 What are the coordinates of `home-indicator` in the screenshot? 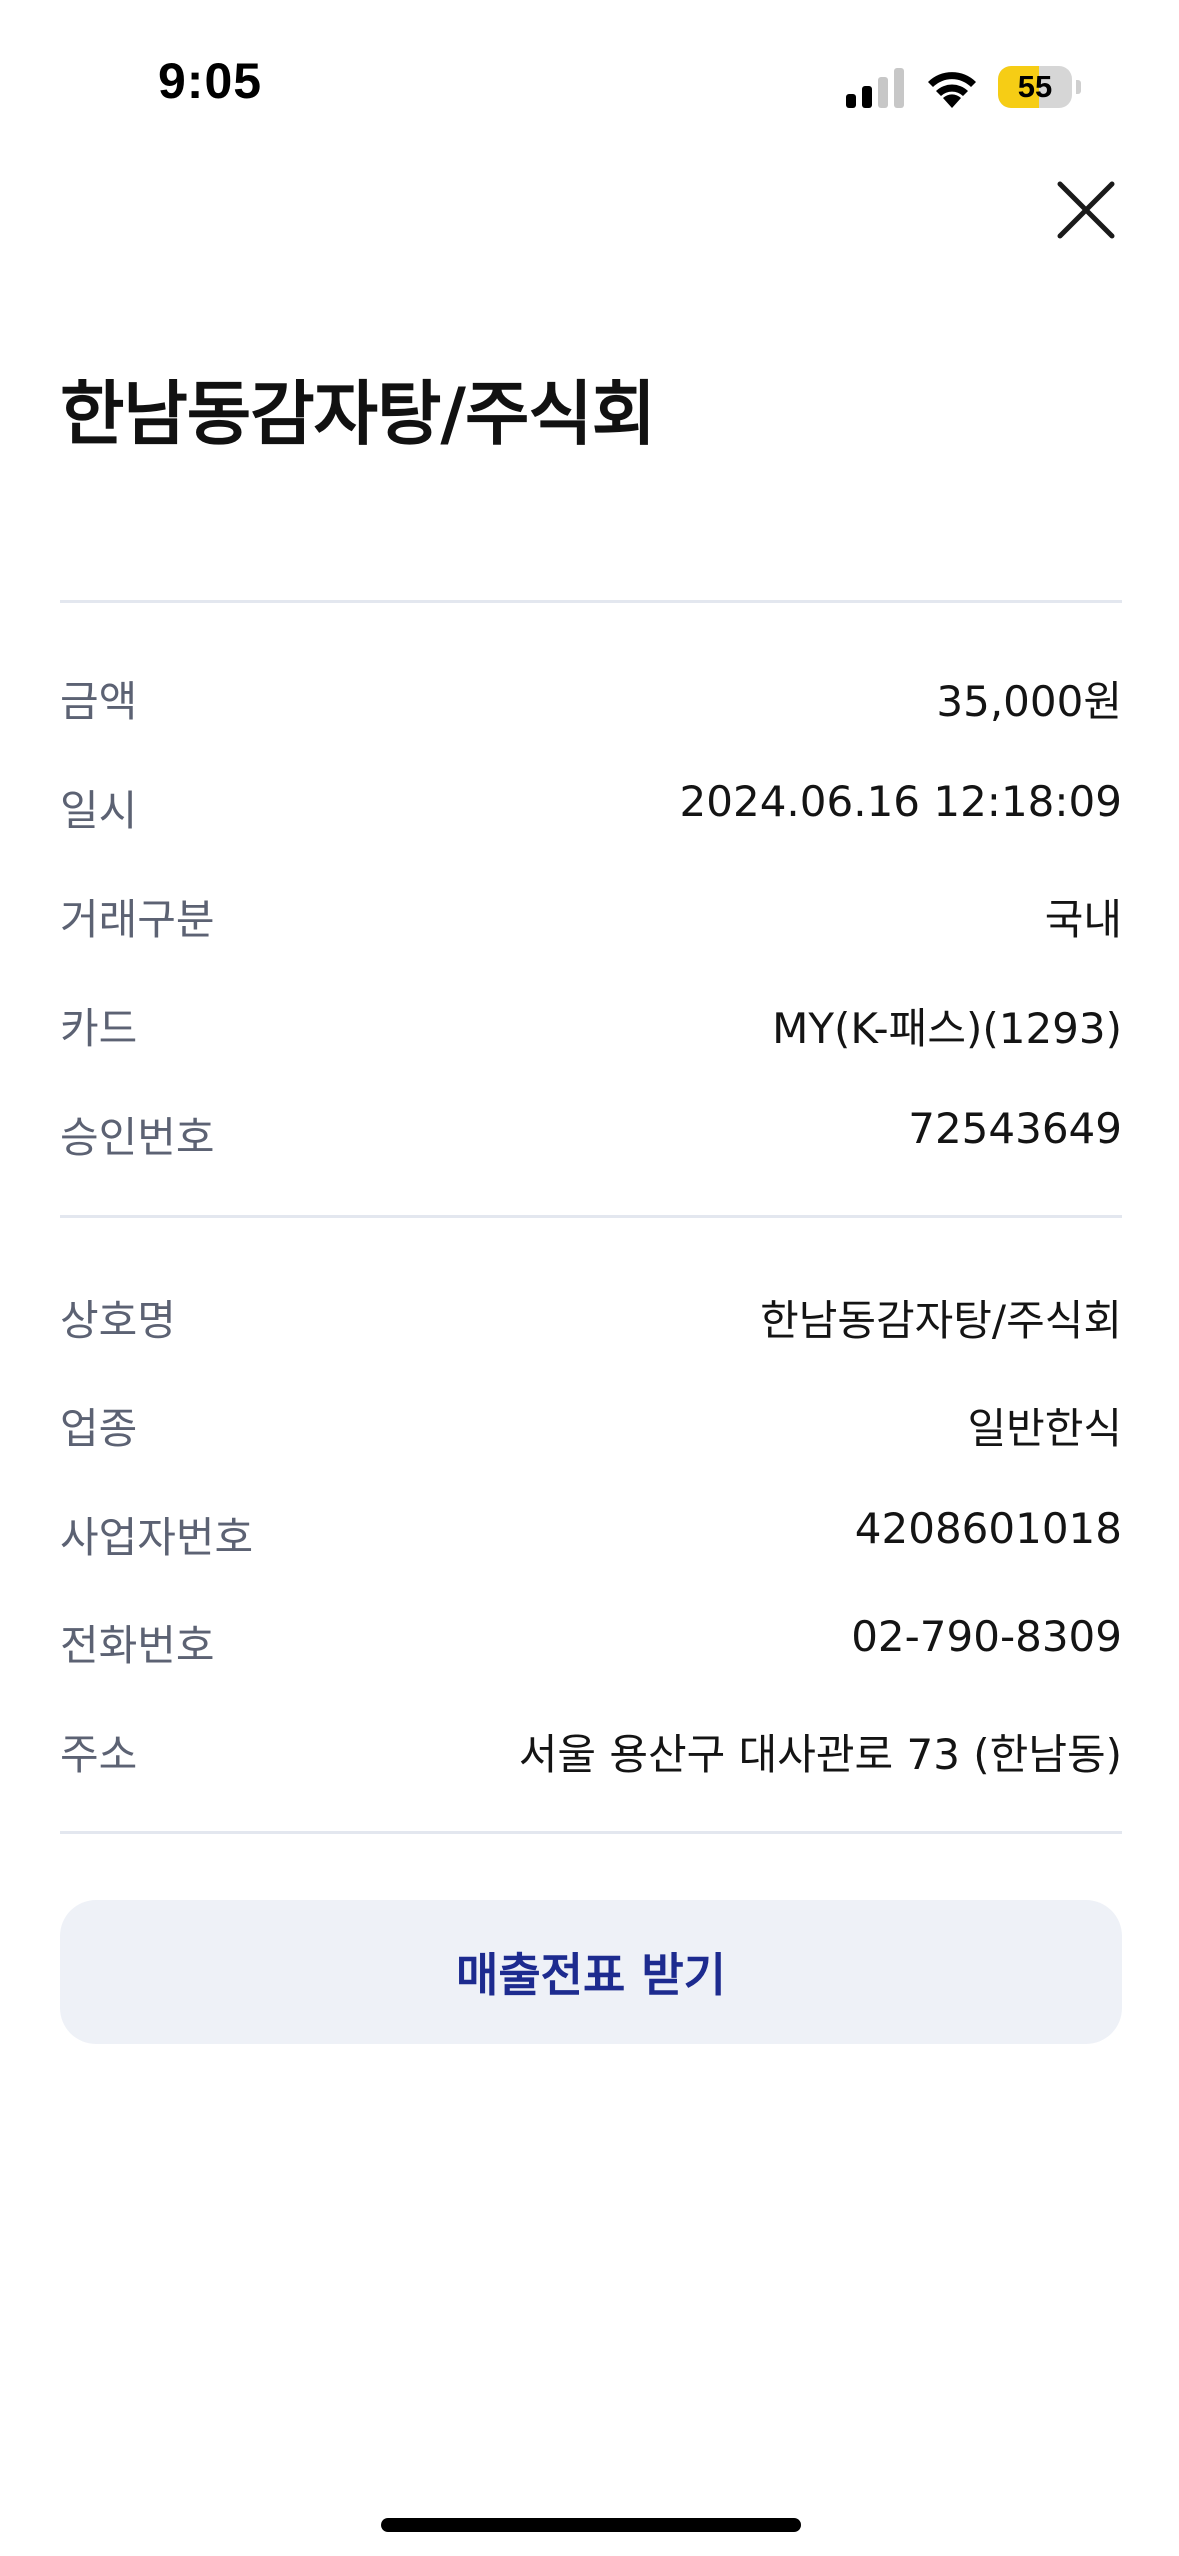 It's located at (591, 2525).